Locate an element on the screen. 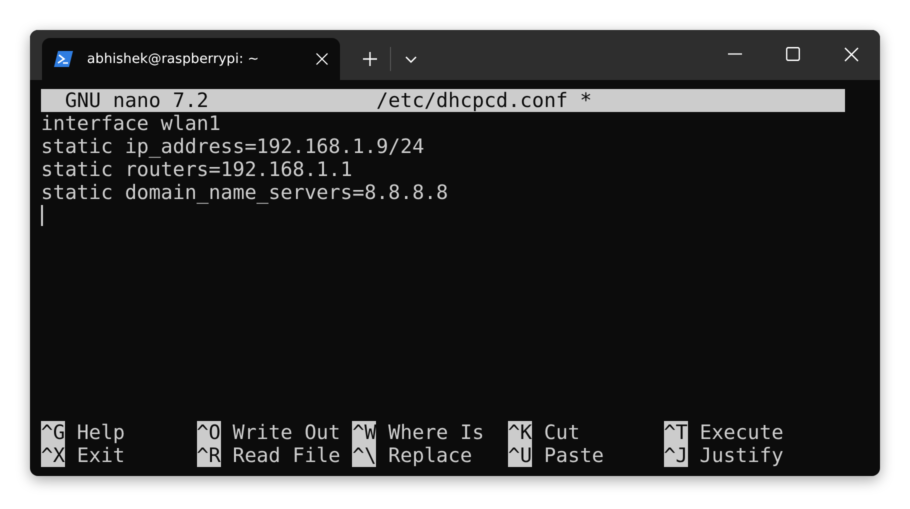 Image resolution: width=910 pixels, height=509 pixels. shortcut-key: ^K is located at coordinates (520, 432).